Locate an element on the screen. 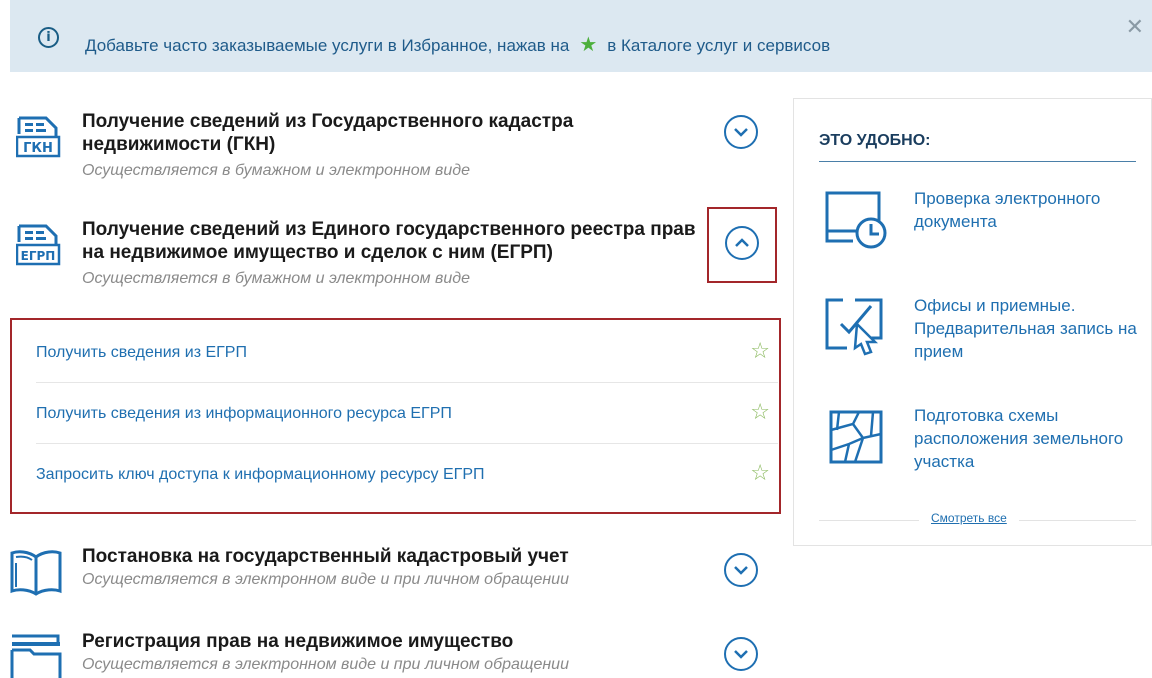 The image size is (1152, 678). service-badge: ЕГРП is located at coordinates (38, 256).